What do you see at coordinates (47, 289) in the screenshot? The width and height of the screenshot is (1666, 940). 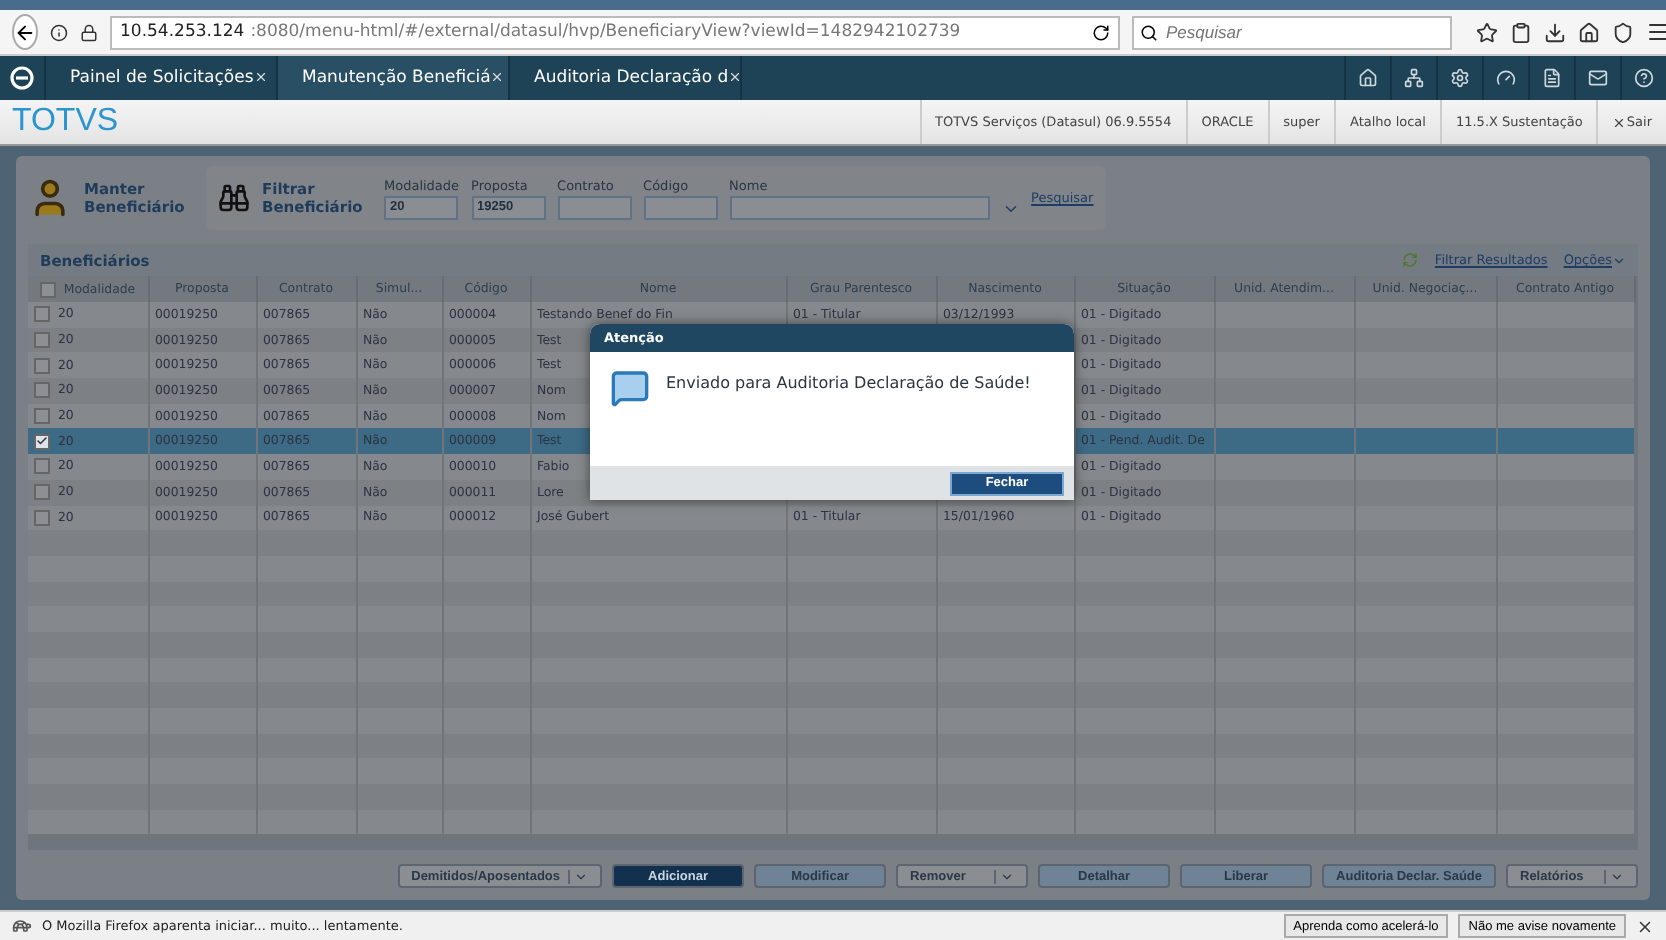 I see `select-all-checkbox` at bounding box center [47, 289].